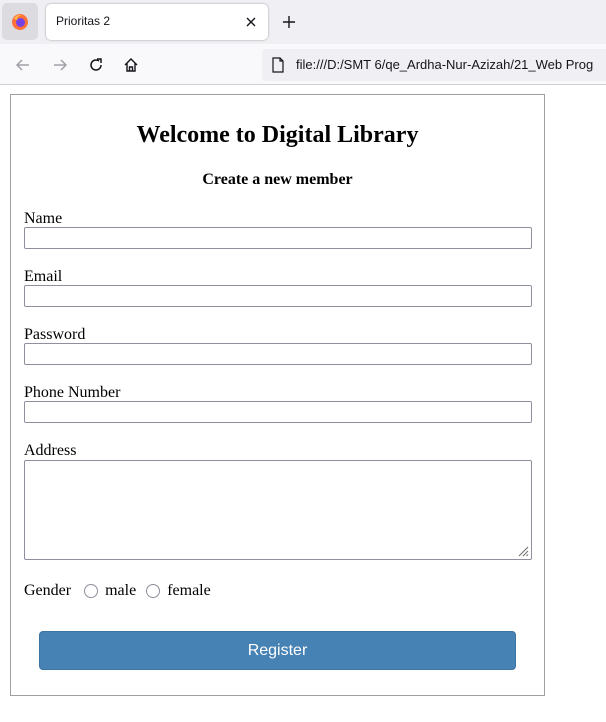 The width and height of the screenshot is (606, 722). I want to click on new-tab-button, so click(289, 22).